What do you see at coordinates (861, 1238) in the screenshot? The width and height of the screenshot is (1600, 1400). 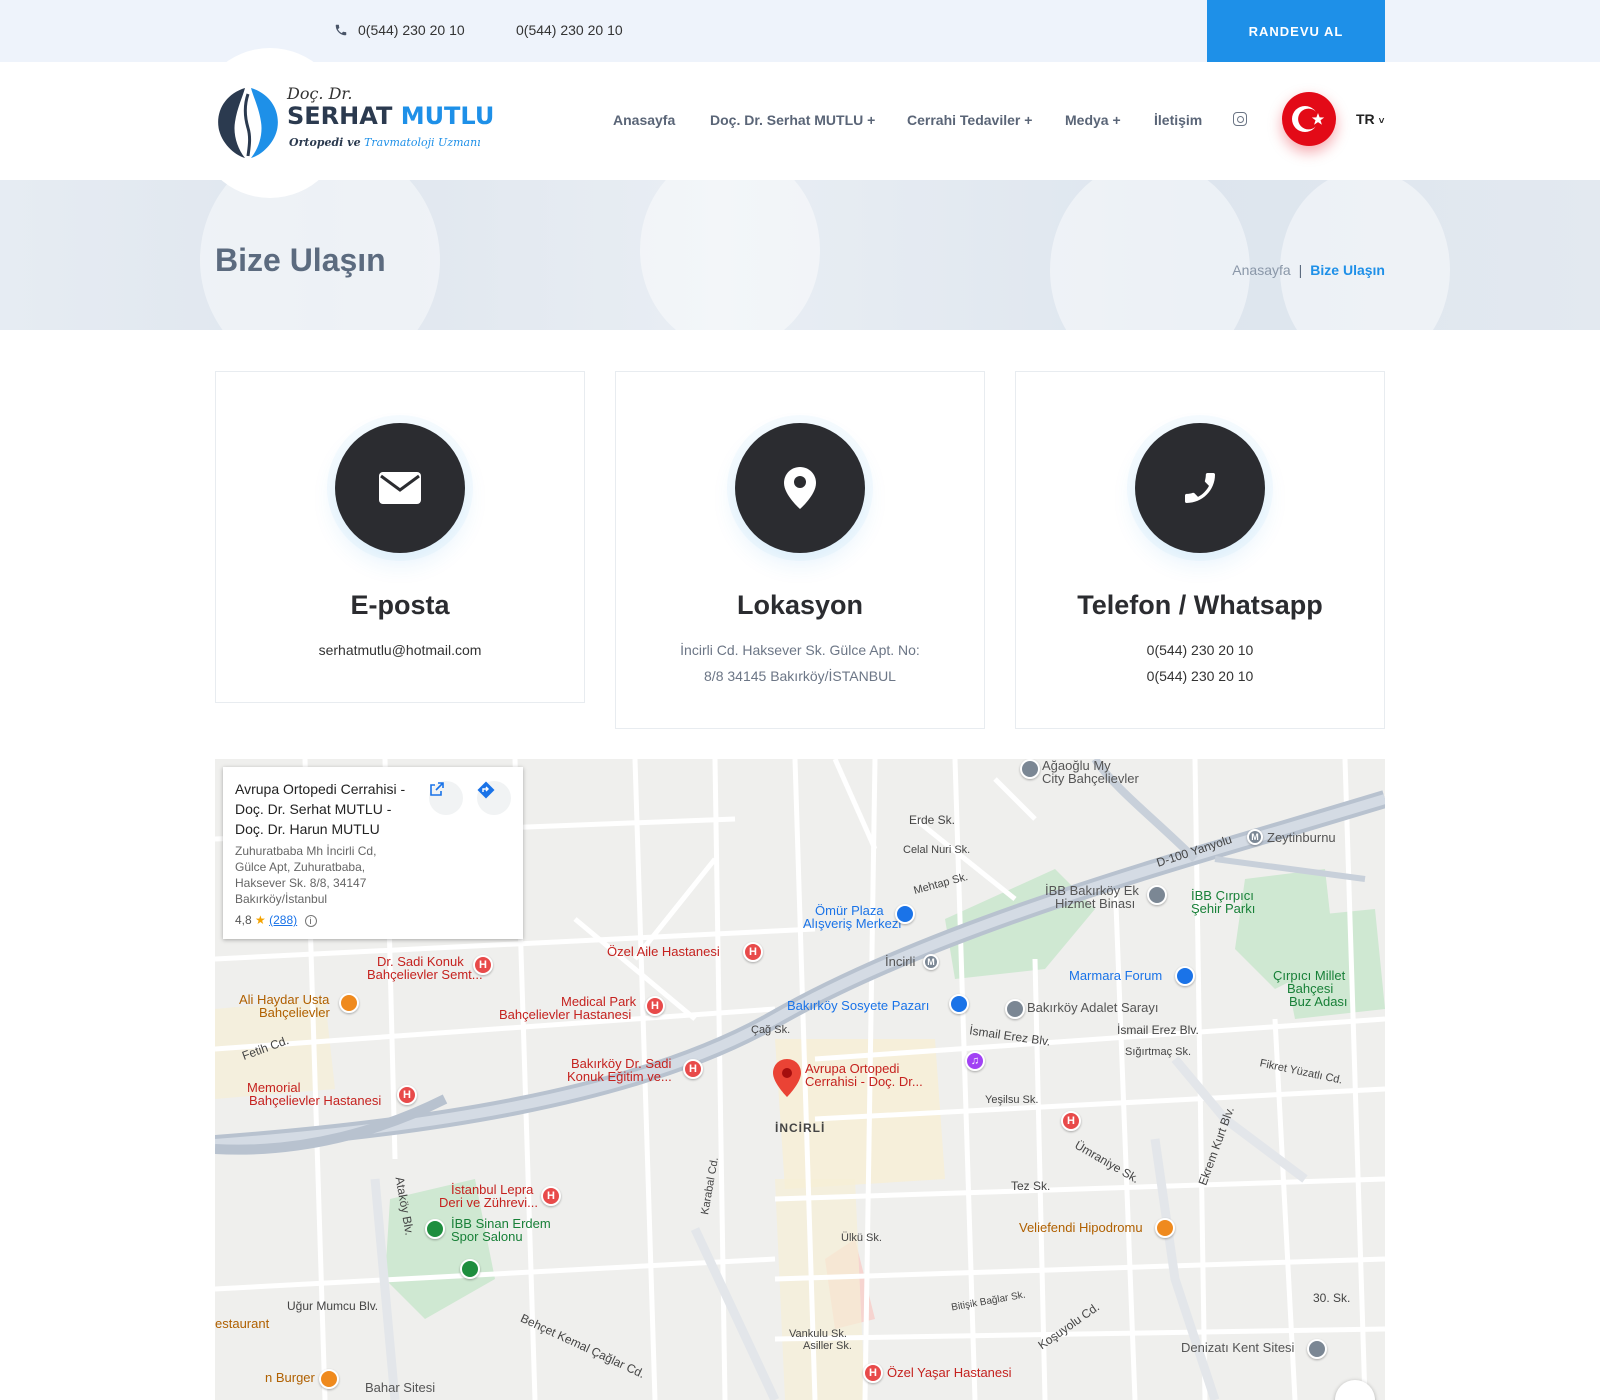 I see `map-label-ulku: Ülkü Sk.` at bounding box center [861, 1238].